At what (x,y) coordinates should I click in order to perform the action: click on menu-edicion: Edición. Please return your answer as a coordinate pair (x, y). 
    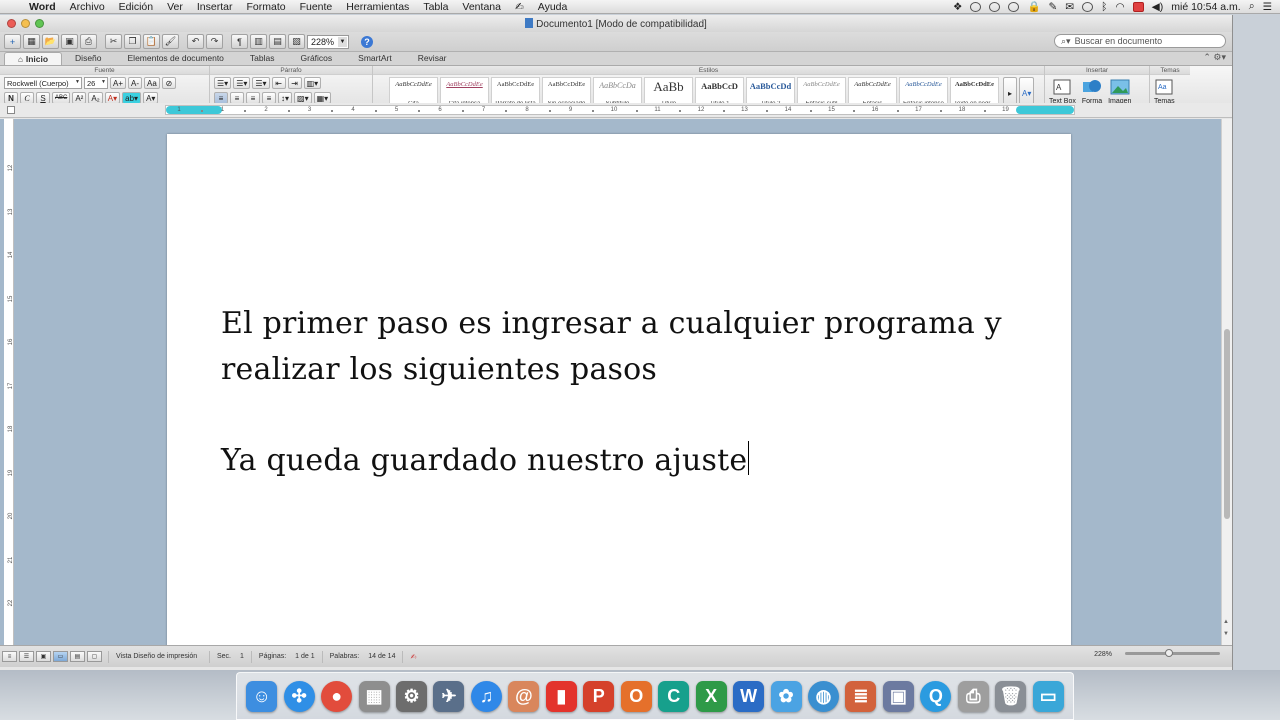
    Looking at the image, I should click on (136, 7).